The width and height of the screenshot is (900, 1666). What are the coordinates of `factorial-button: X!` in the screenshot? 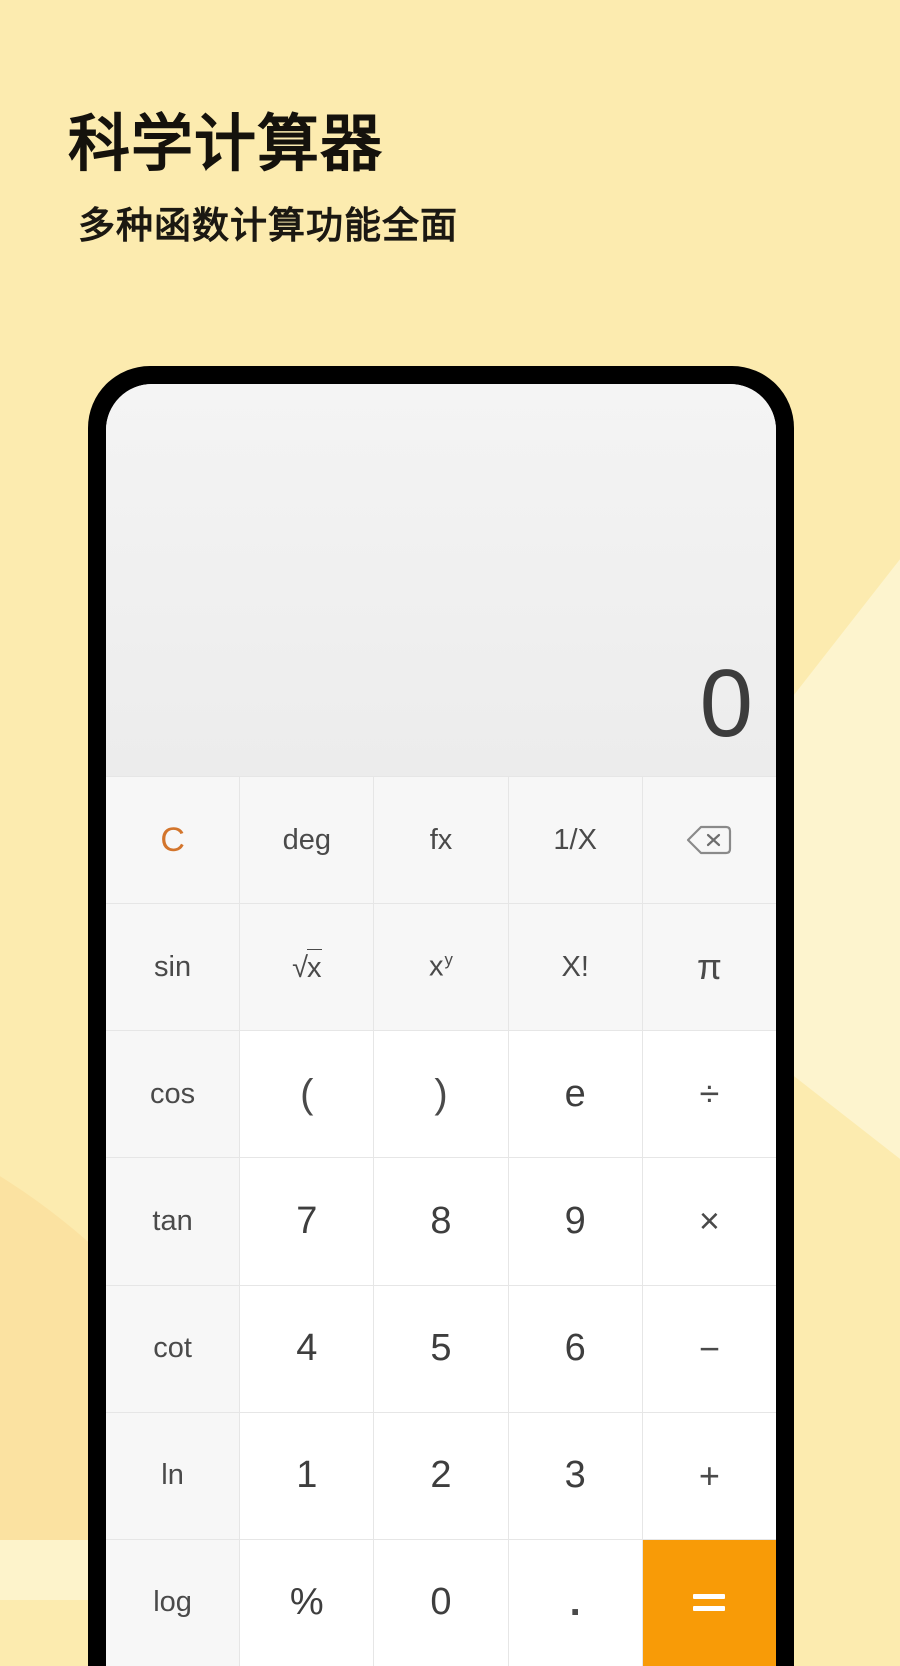 It's located at (575, 967).